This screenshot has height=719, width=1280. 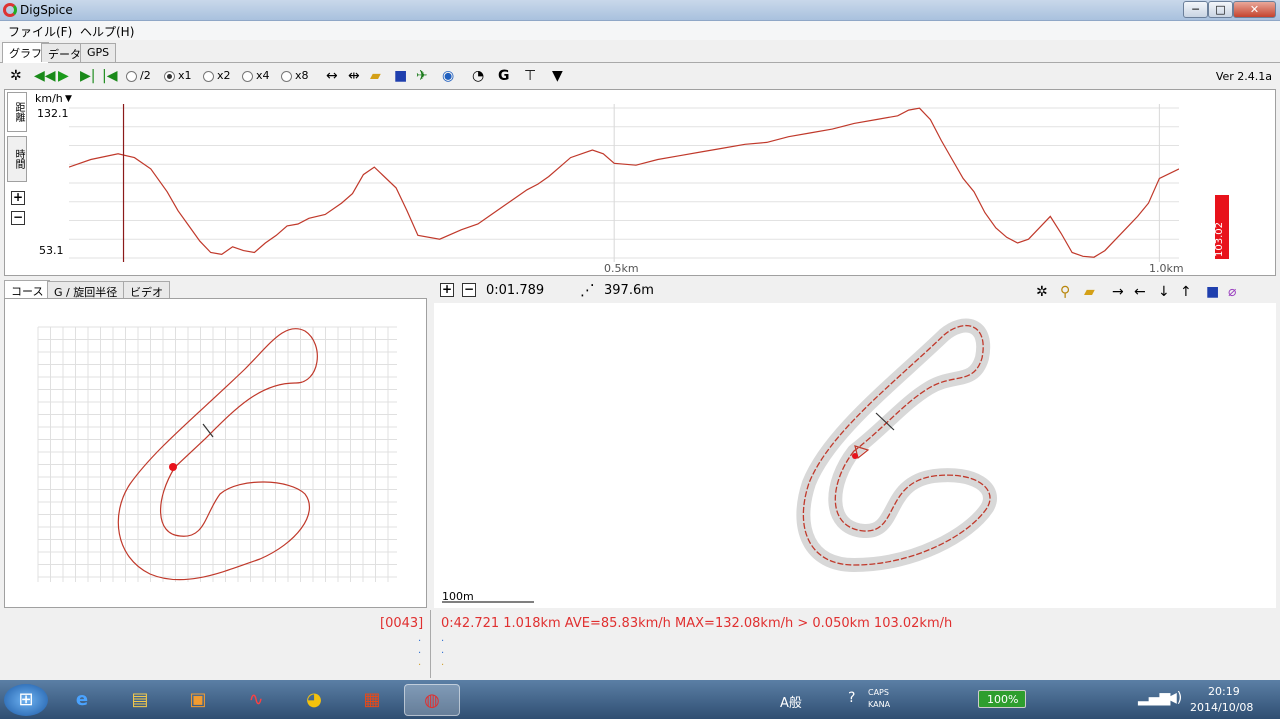 What do you see at coordinates (1212, 292) in the screenshot?
I see `map-save-icon: ■` at bounding box center [1212, 292].